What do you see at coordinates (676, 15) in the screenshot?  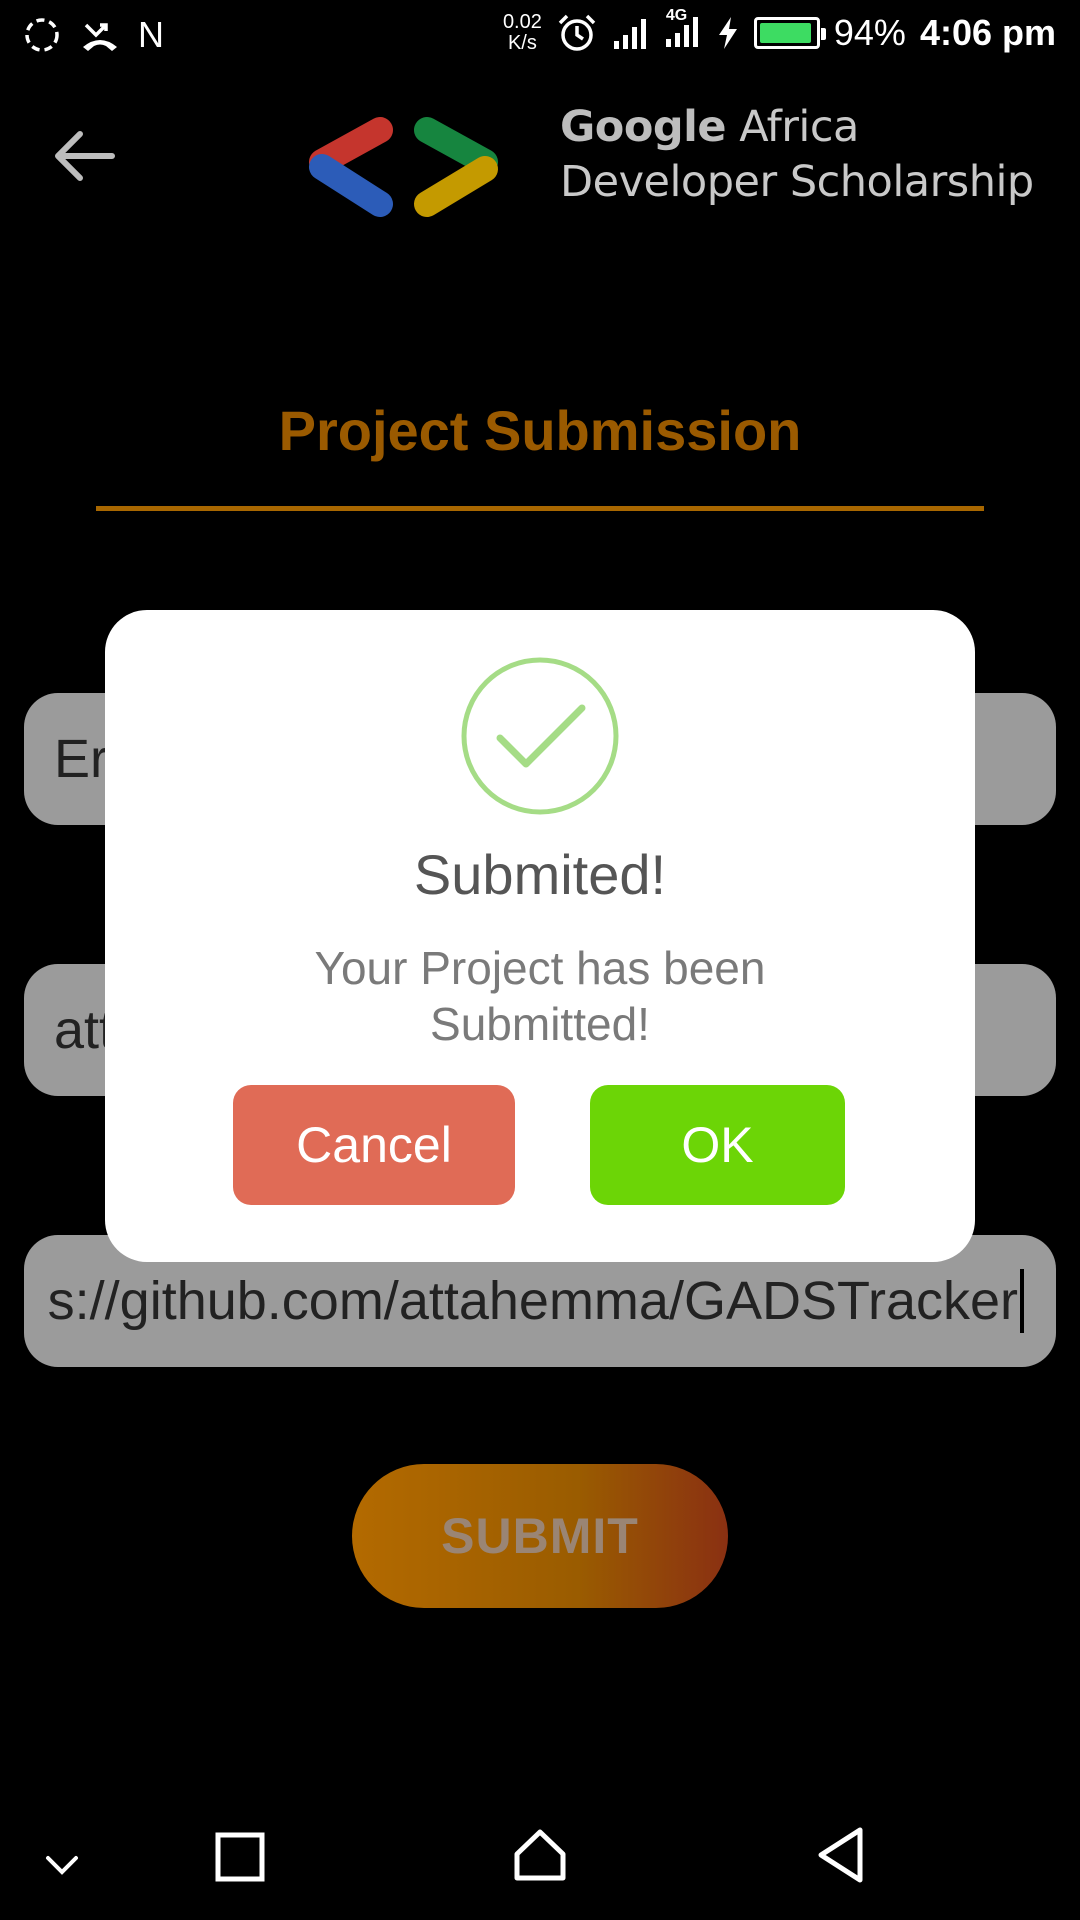 I see `network-type-label: 4G` at bounding box center [676, 15].